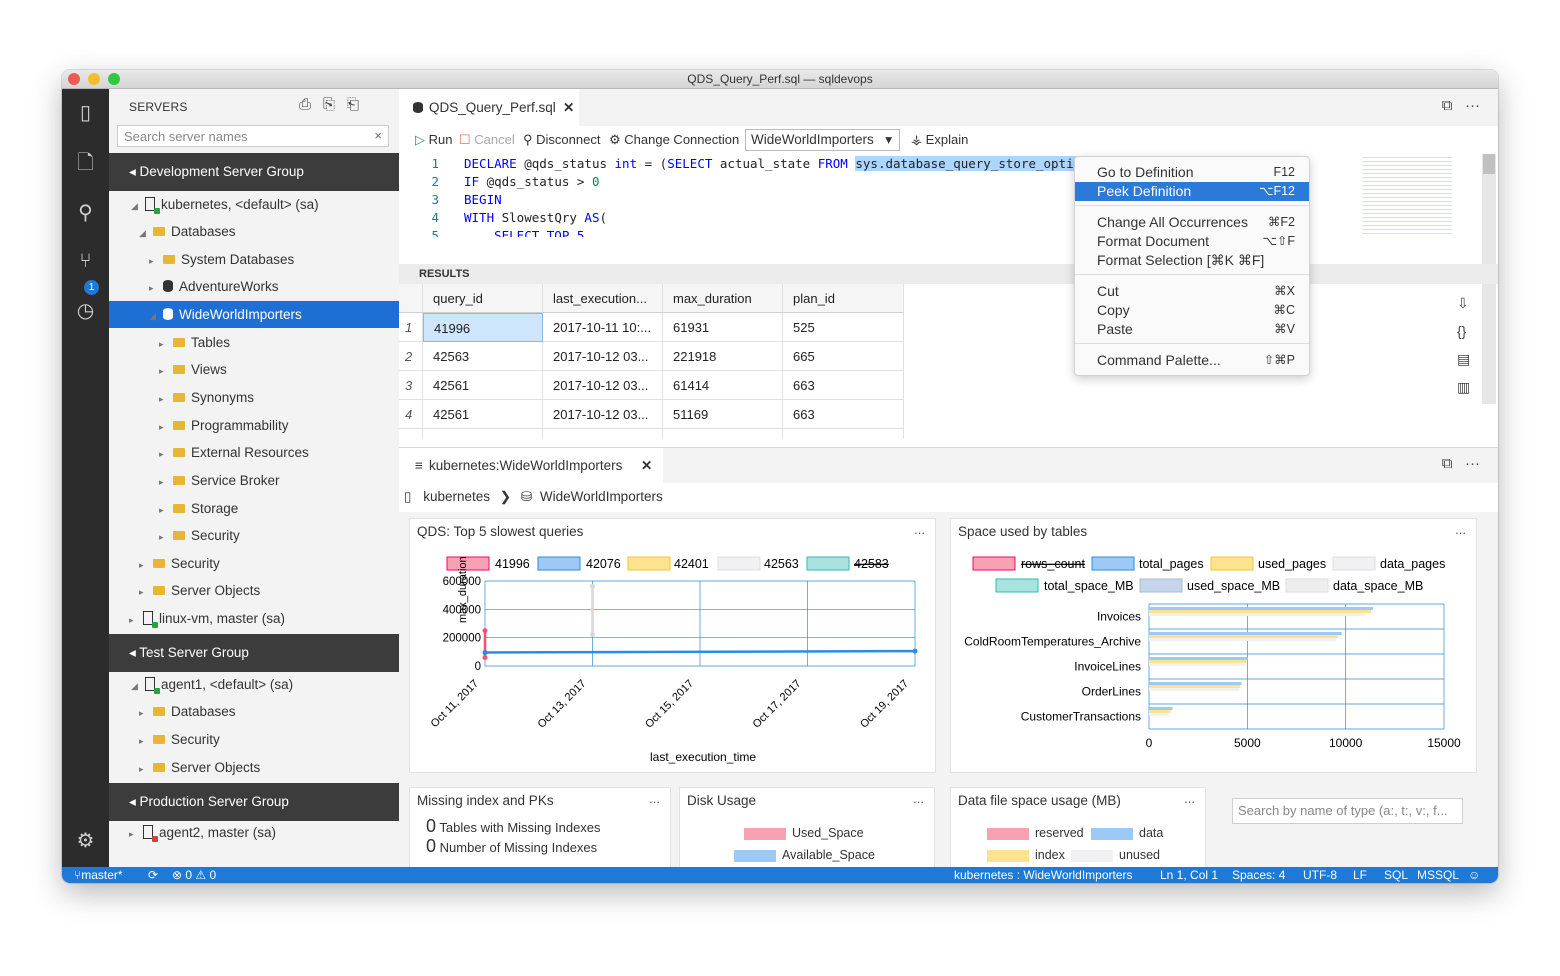 This screenshot has width=1560, height=976. What do you see at coordinates (1463, 387) in the screenshot?
I see `chart-icon: ▥` at bounding box center [1463, 387].